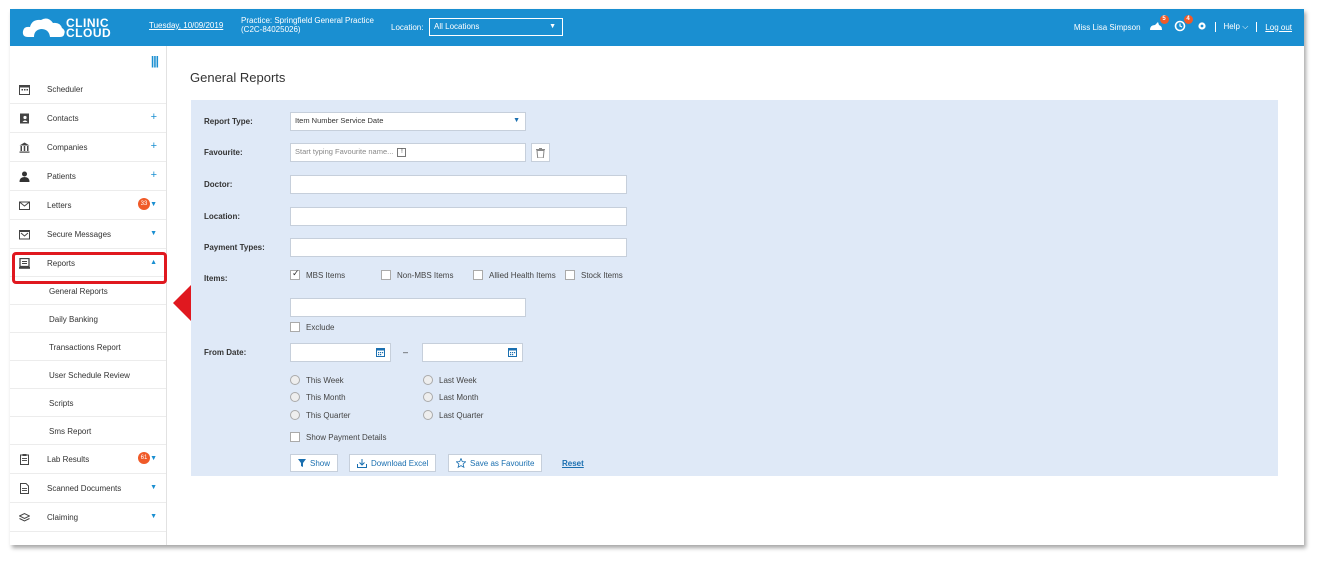 This screenshot has height=561, width=1323. I want to click on non-mbs-items-checkbox: Non-MBS Items, so click(417, 275).